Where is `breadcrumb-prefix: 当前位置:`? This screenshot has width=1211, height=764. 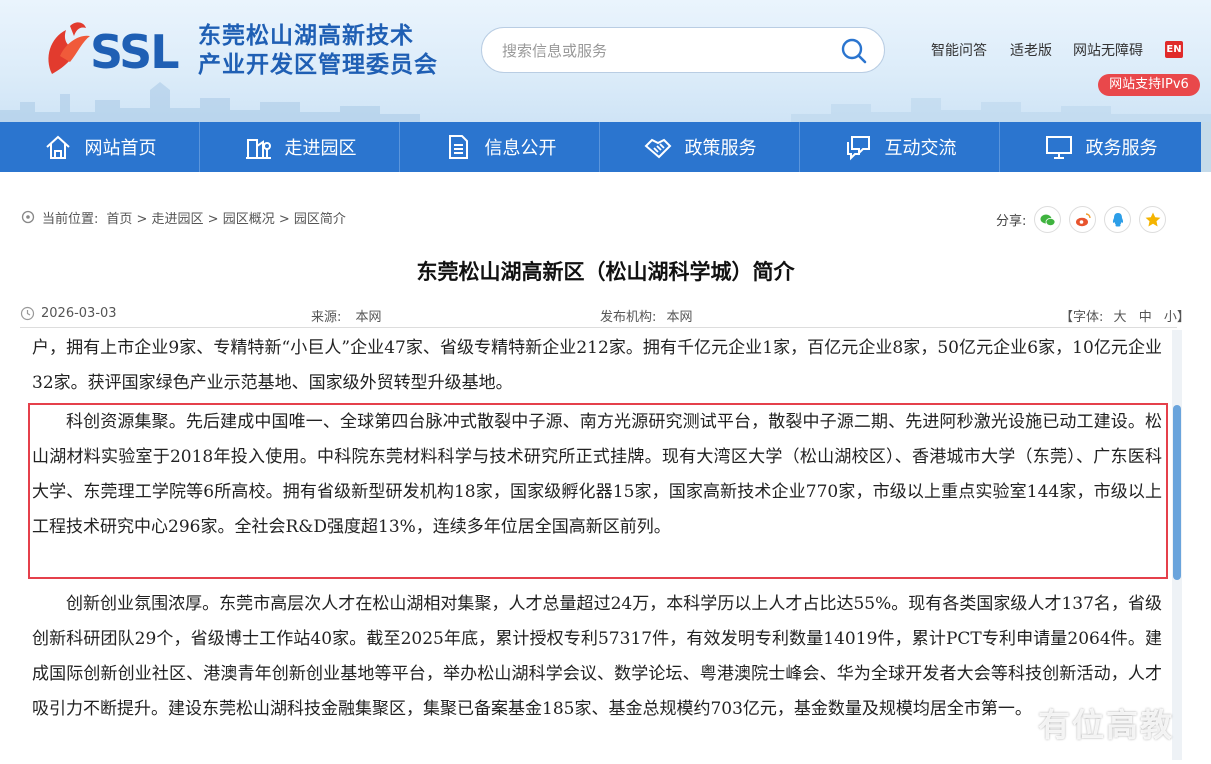 breadcrumb-prefix: 当前位置: is located at coordinates (70, 219).